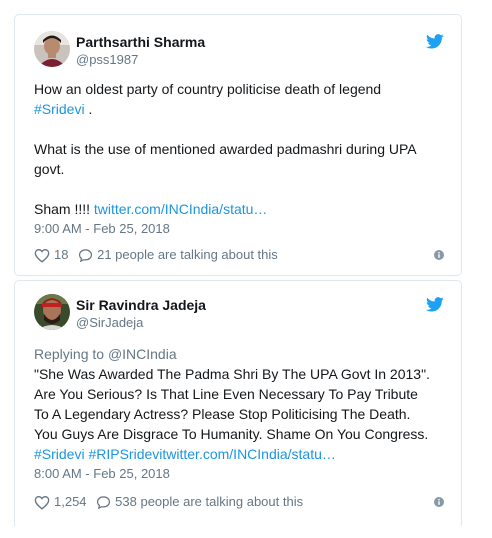 This screenshot has height=538, width=492. What do you see at coordinates (239, 474) in the screenshot?
I see `timestamp: 8:00 AM - Feb 25, 2018` at bounding box center [239, 474].